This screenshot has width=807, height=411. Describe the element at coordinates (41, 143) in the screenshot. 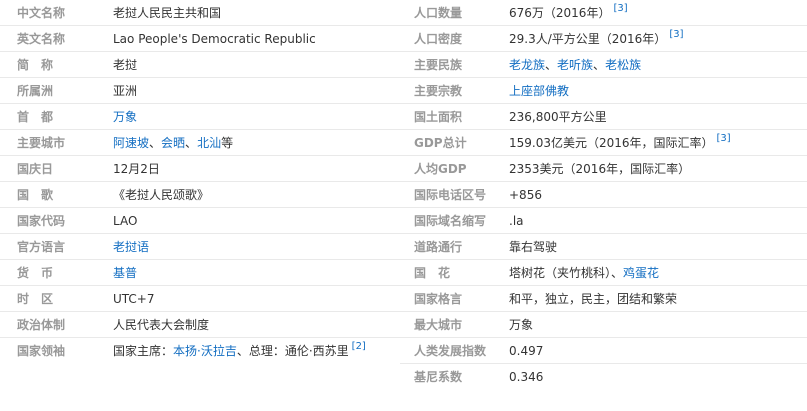

I see `field-label: 主要城市` at that location.